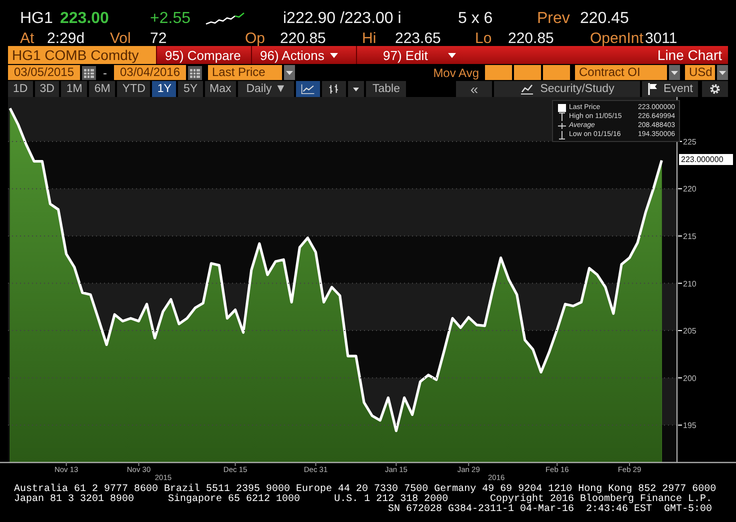  I want to click on table-button: Table, so click(386, 89).